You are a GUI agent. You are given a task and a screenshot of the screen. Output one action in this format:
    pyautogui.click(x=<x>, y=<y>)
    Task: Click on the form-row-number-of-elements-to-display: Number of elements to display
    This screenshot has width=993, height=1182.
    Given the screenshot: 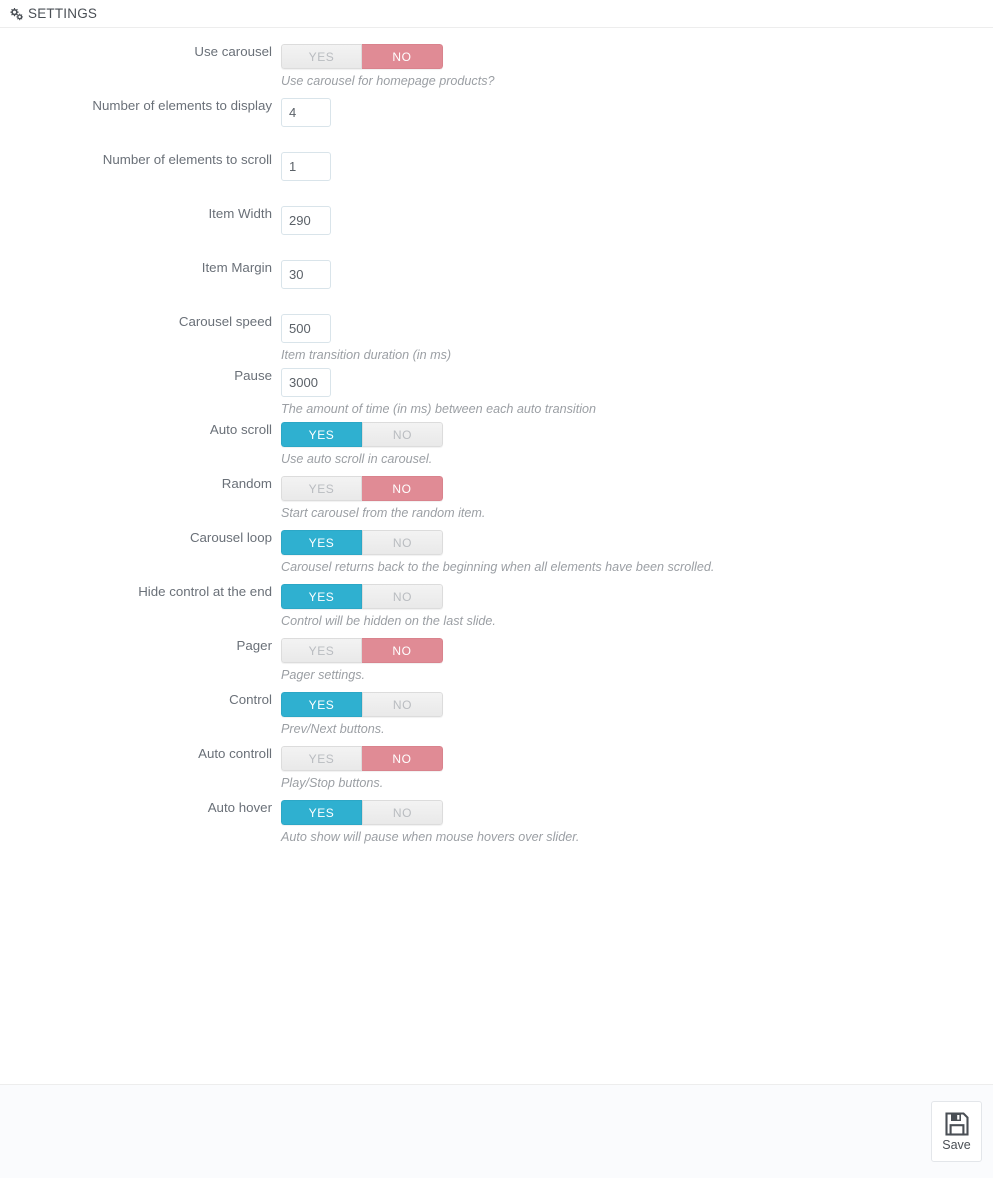 What is the action you would take?
    pyautogui.click(x=496, y=125)
    